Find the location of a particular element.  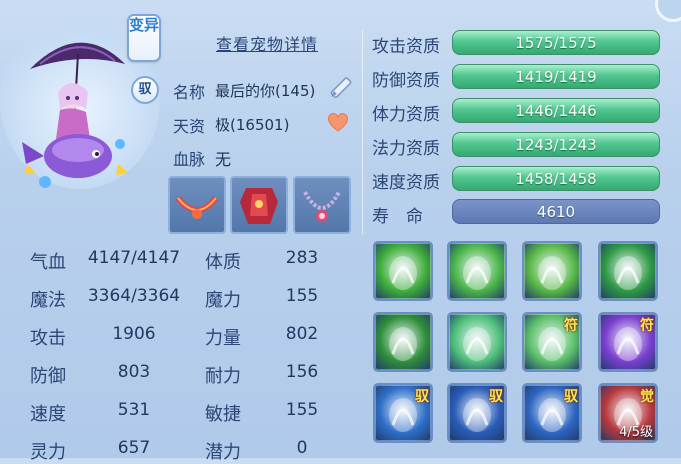

necklace-equipment-icon is located at coordinates (322, 206).